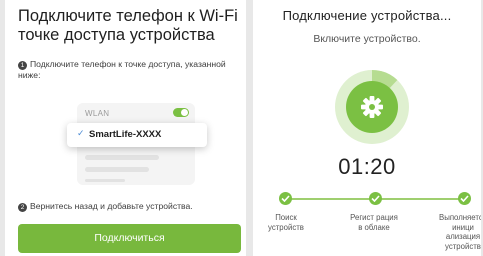  What do you see at coordinates (97, 113) in the screenshot?
I see `wlan-label: WLAN` at bounding box center [97, 113].